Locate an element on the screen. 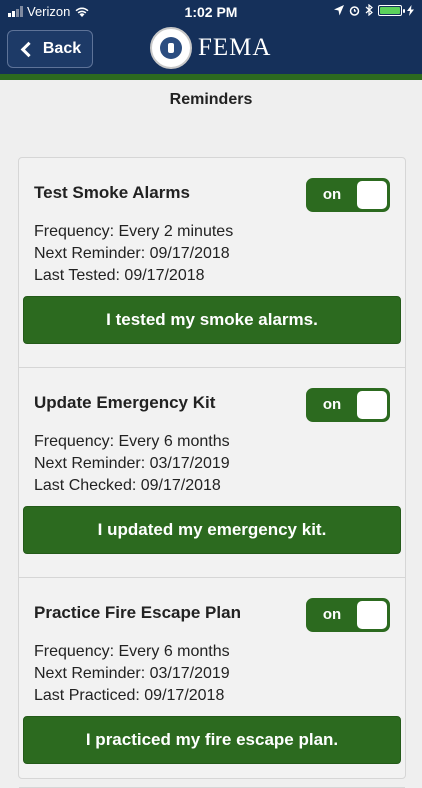 The image size is (422, 788). back-label: Back is located at coordinates (62, 48).